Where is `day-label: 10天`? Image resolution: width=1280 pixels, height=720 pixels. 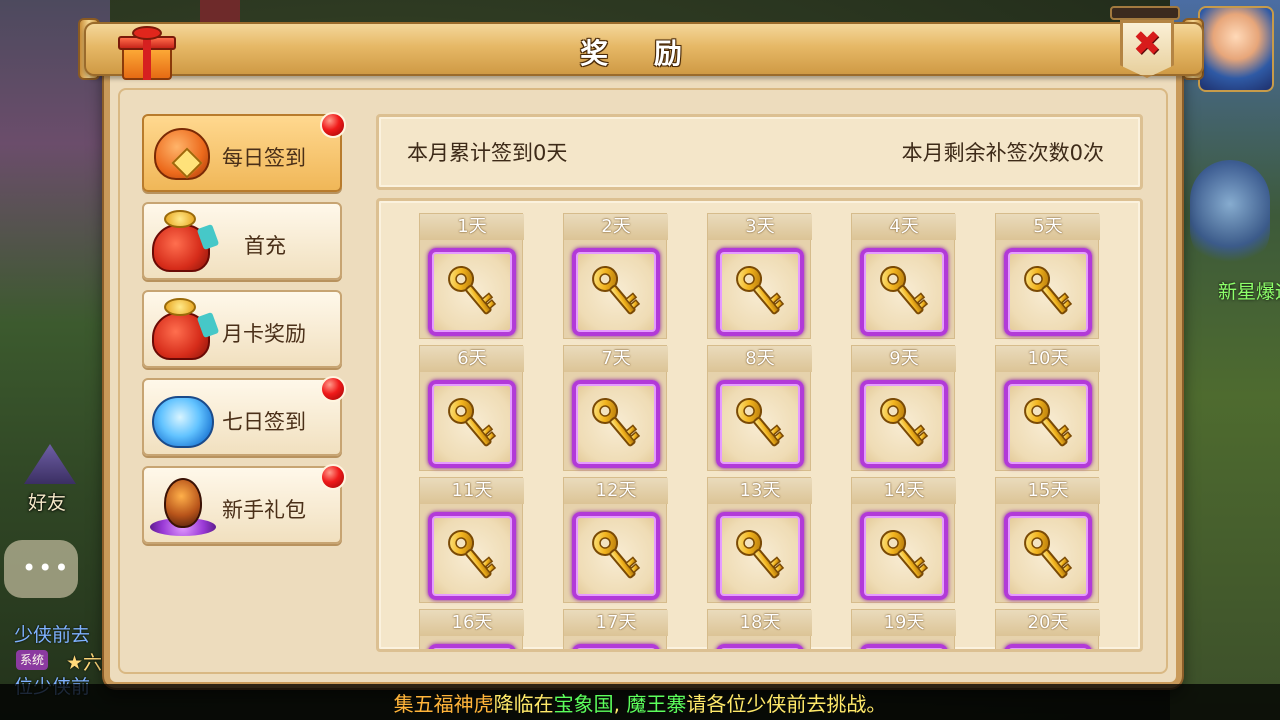
day-label: 10天 is located at coordinates (1048, 359).